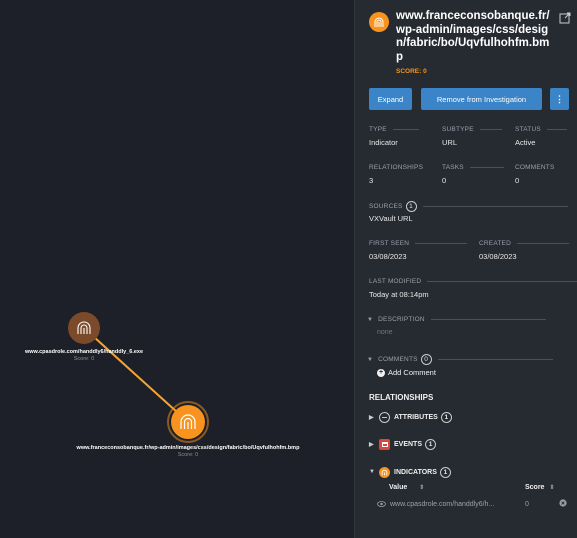 The image size is (577, 538). I want to click on indicators-toggle: ▼ INDICATORS 1, so click(410, 472).